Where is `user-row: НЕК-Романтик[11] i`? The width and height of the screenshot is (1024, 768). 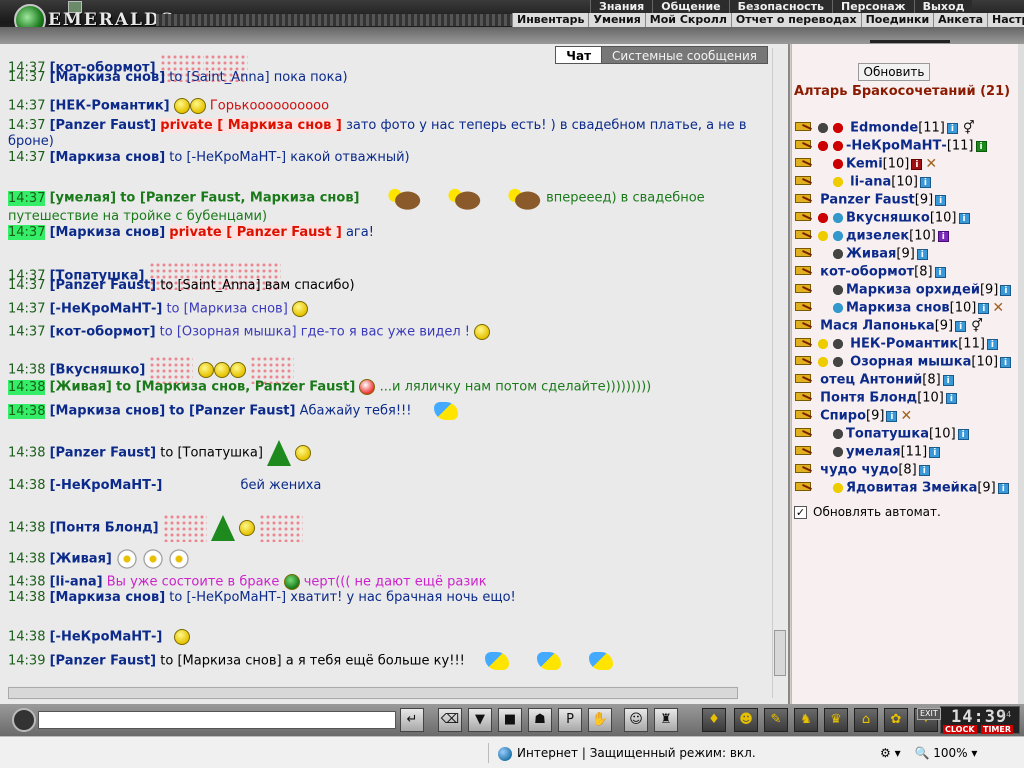
user-row: НЕК-Романтик[11] i is located at coordinates (896, 345).